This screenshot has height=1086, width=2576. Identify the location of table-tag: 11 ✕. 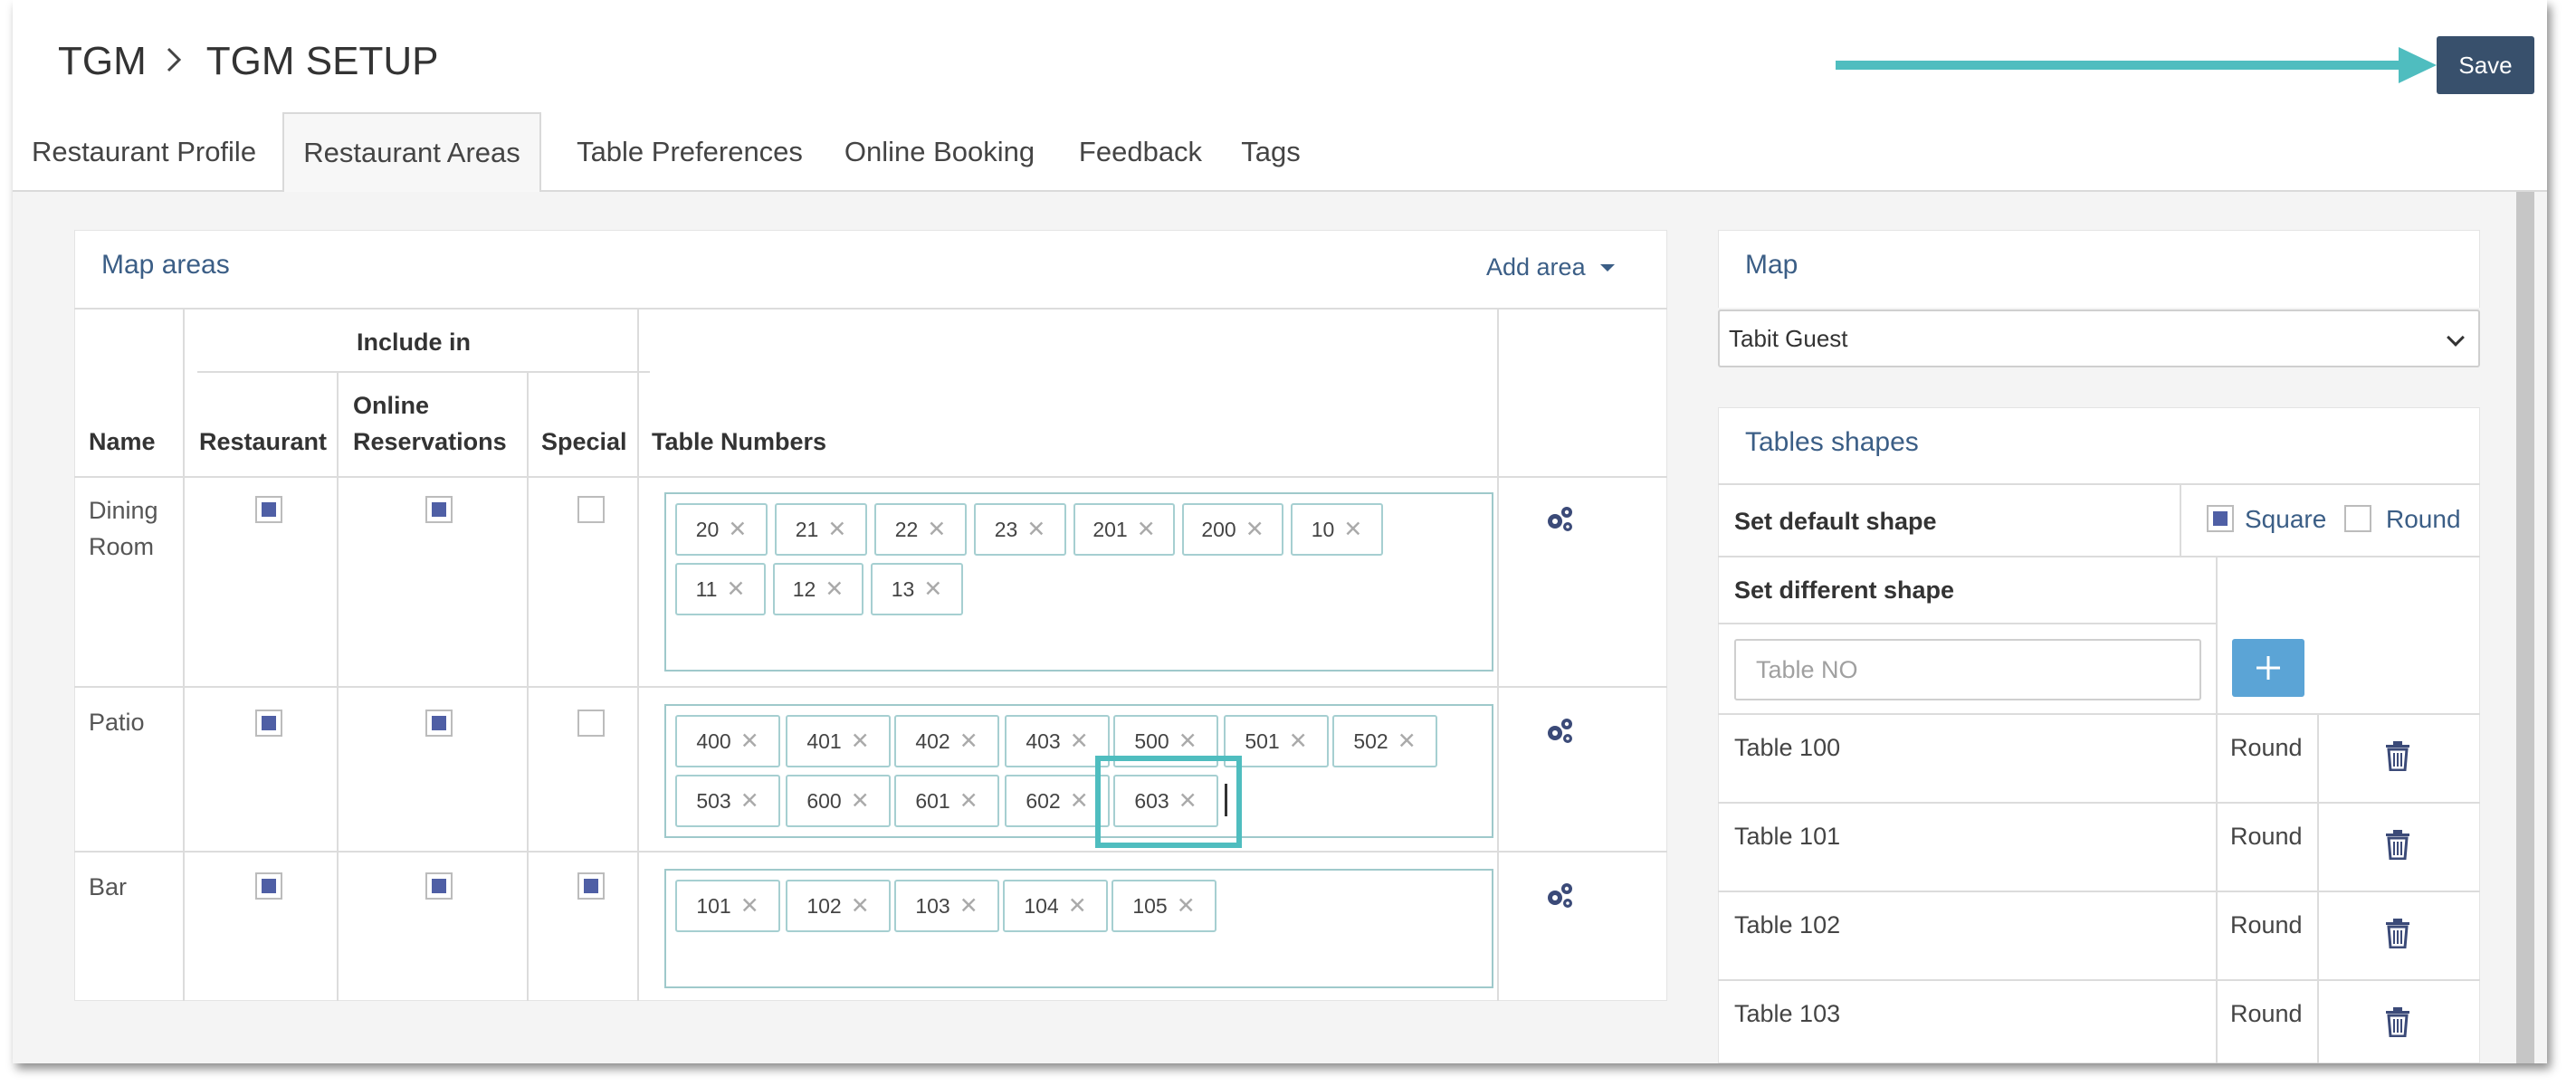
(720, 589).